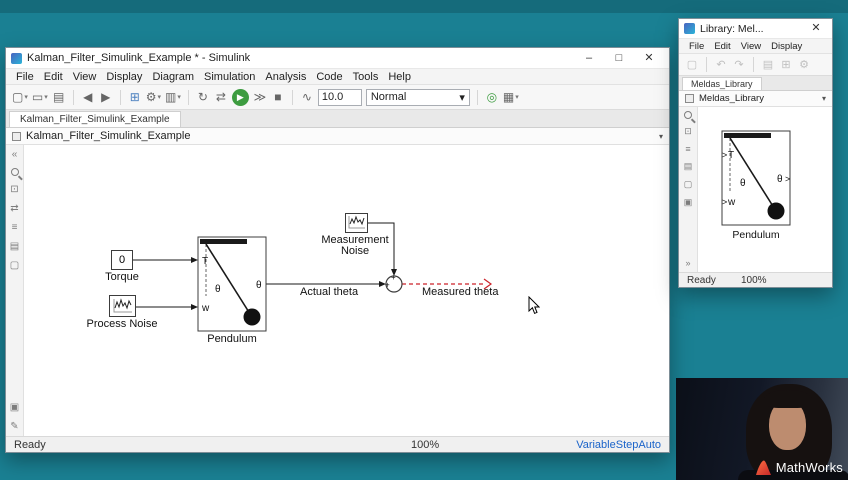 Image resolution: width=848 pixels, height=480 pixels. I want to click on redo-icon: ↷, so click(739, 65).